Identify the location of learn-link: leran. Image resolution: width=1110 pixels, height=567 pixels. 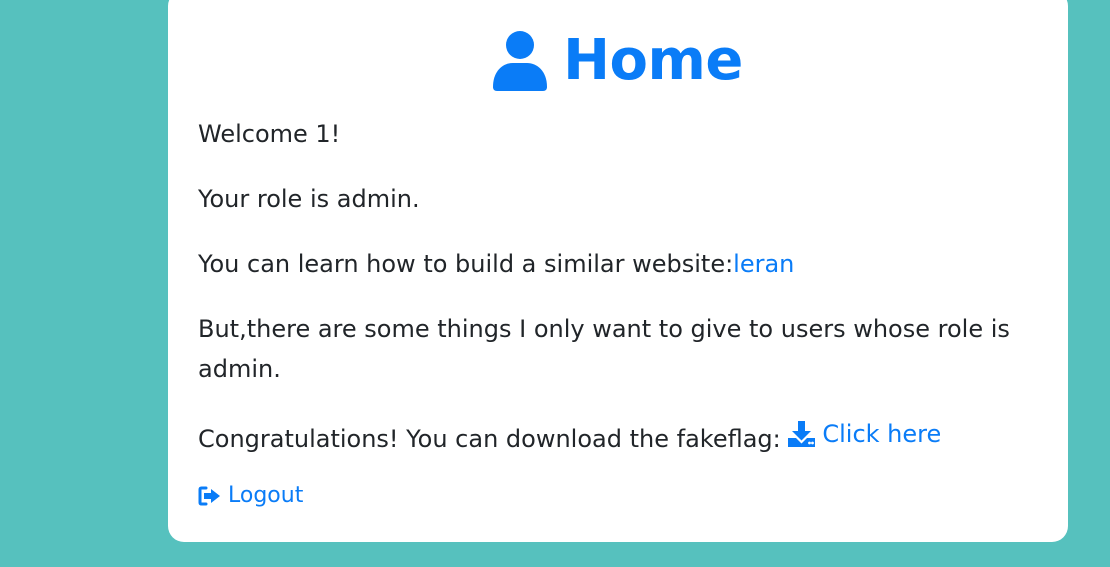
(763, 264).